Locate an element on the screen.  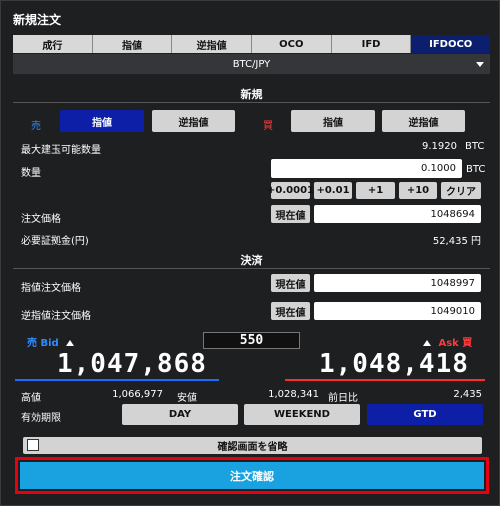
order-confirm-button: 注文確認 is located at coordinates (252, 475).